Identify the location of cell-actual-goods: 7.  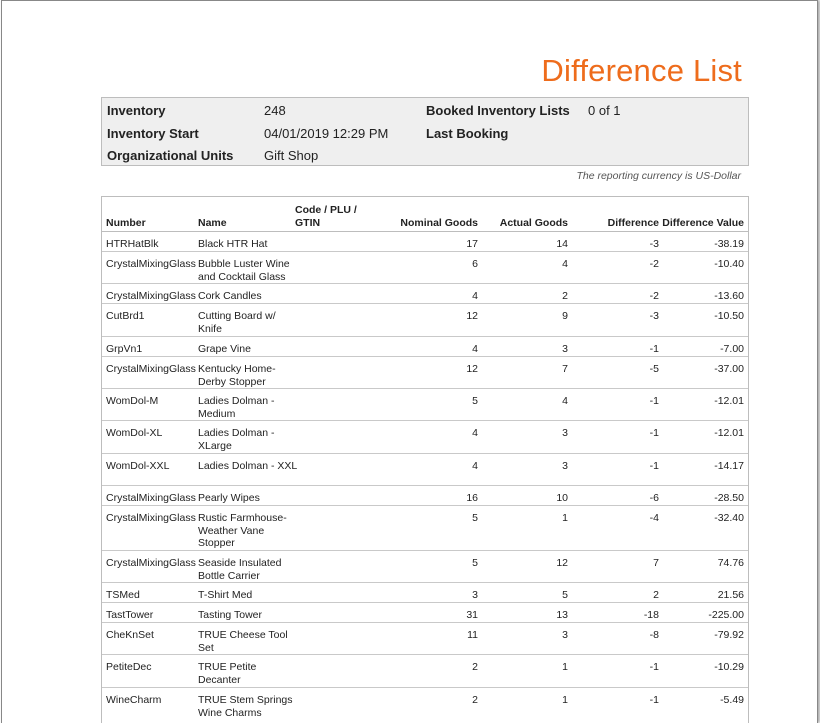
(565, 369).